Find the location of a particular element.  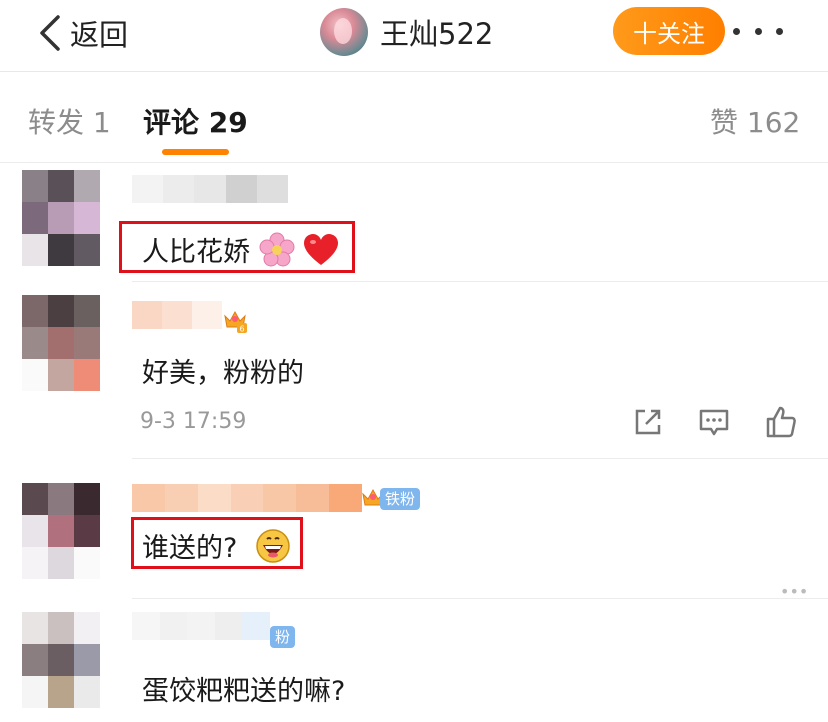

level-crown-icon: 6 is located at coordinates (235, 322).